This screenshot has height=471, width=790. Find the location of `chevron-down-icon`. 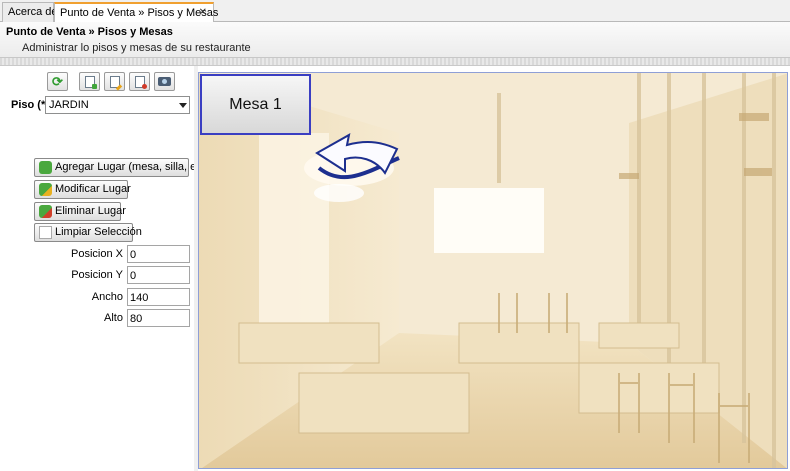

chevron-down-icon is located at coordinates (183, 105).